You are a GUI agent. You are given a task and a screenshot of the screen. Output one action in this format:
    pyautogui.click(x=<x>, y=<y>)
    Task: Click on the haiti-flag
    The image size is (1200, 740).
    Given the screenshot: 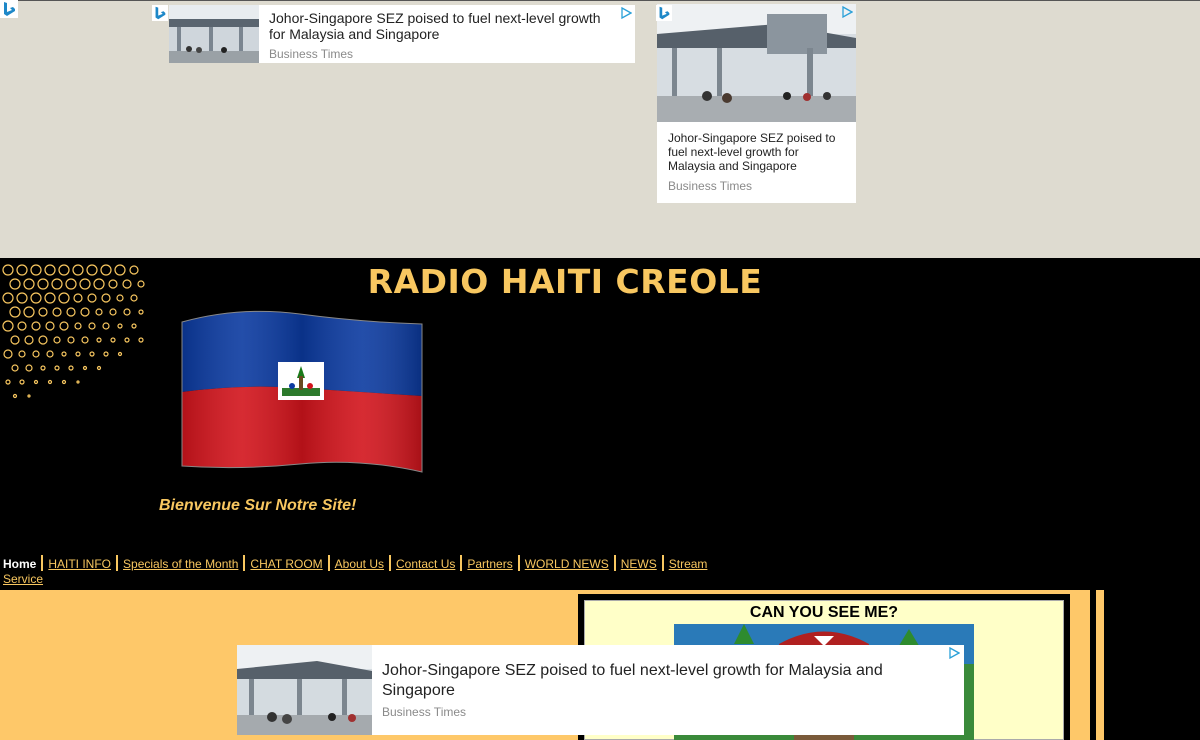 What is the action you would take?
    pyautogui.click(x=302, y=391)
    